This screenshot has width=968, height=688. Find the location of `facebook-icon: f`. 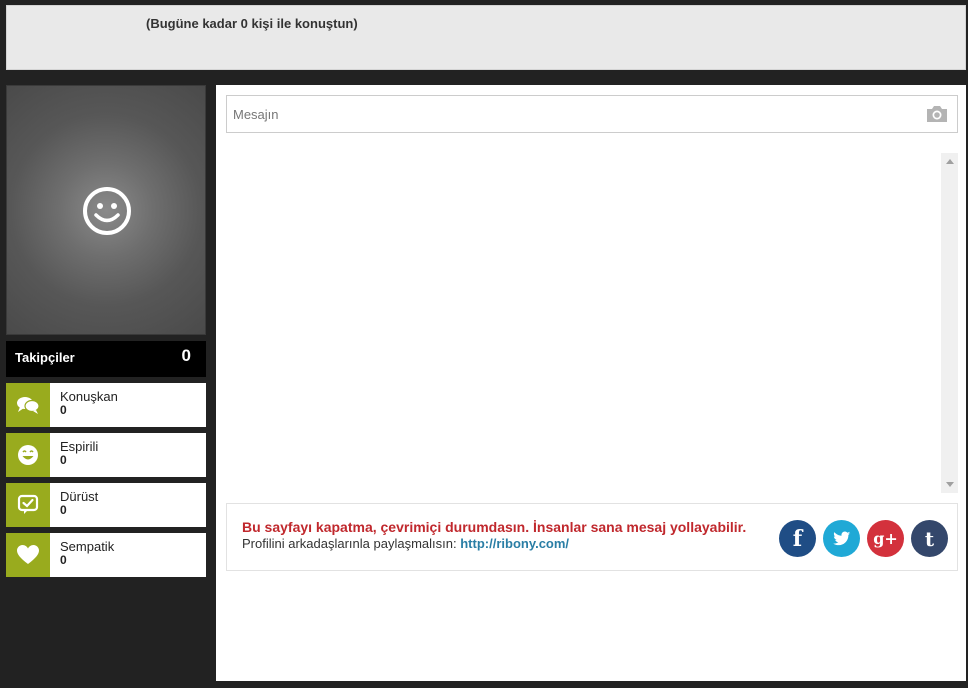

facebook-icon: f is located at coordinates (797, 538).